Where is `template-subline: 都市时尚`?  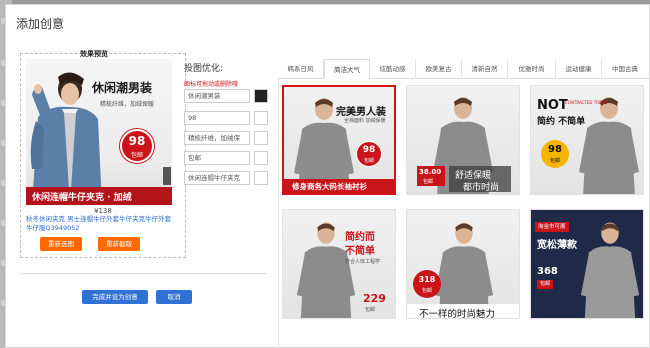
template-subline: 都市时尚 is located at coordinates (481, 188).